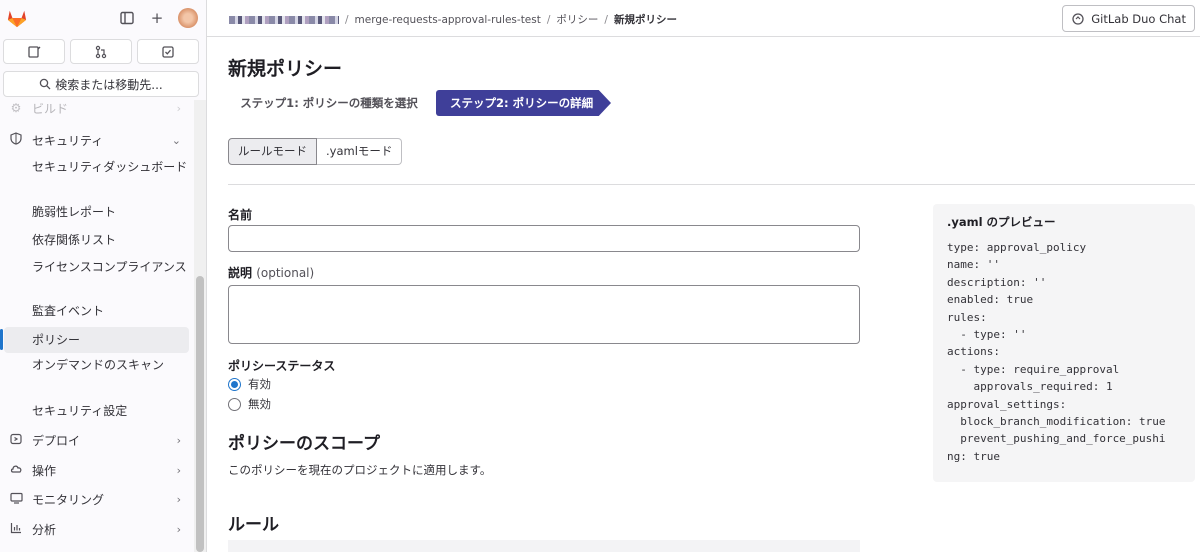  I want to click on status-enabled-radio, so click(234, 384).